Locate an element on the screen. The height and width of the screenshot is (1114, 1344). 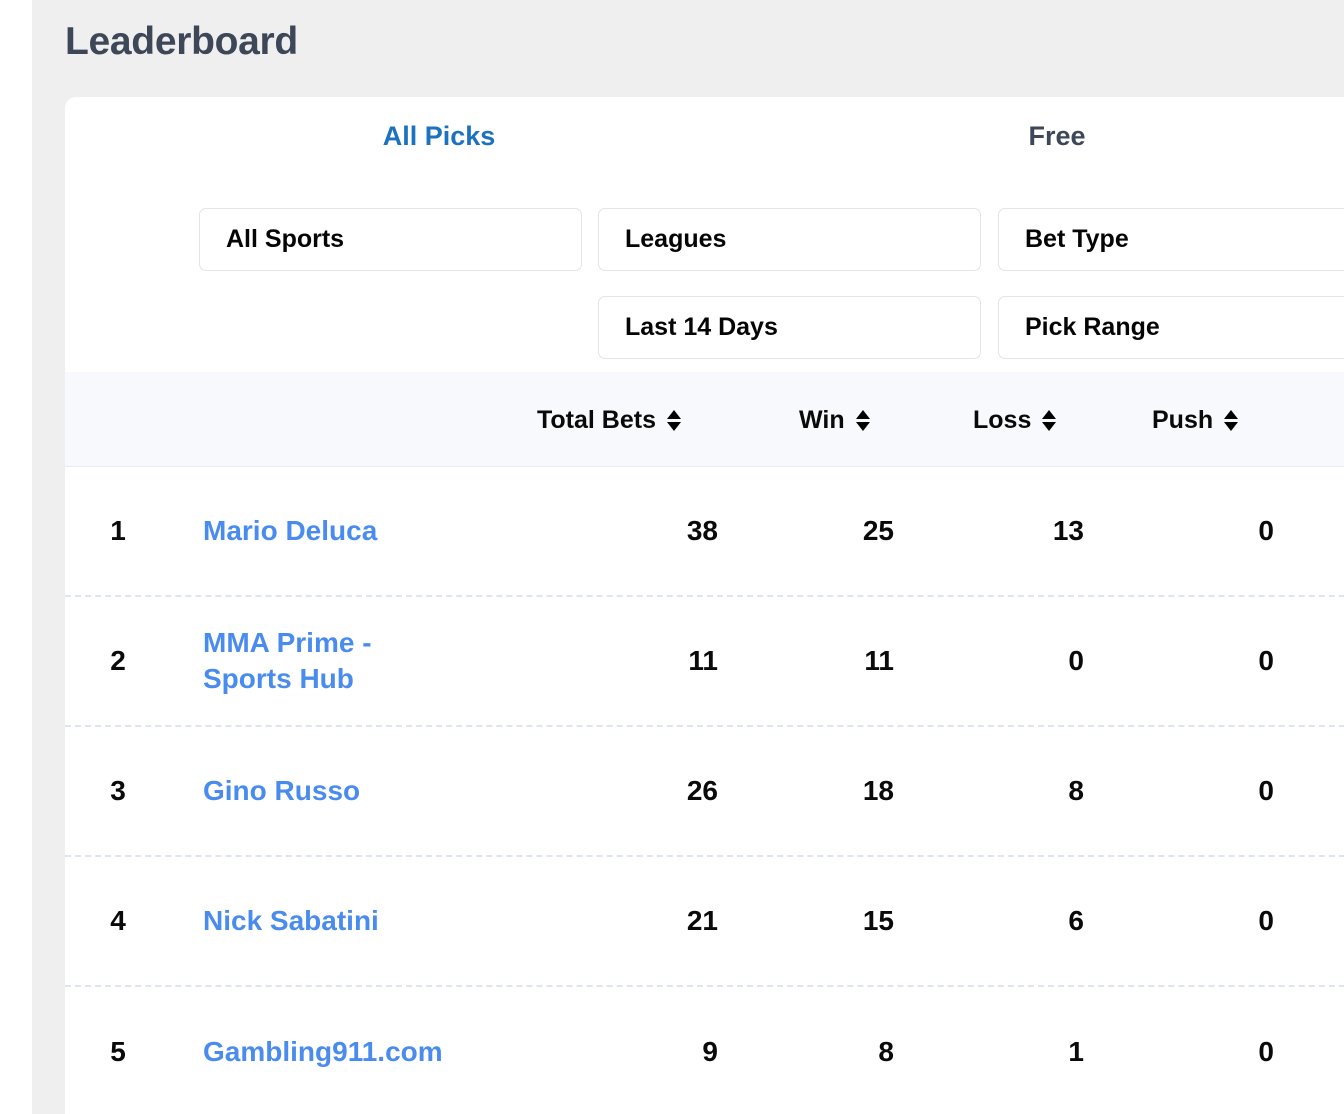
table-row: 2 MMA Prime - Sports Hub 11 11 0 0 is located at coordinates (704, 662).